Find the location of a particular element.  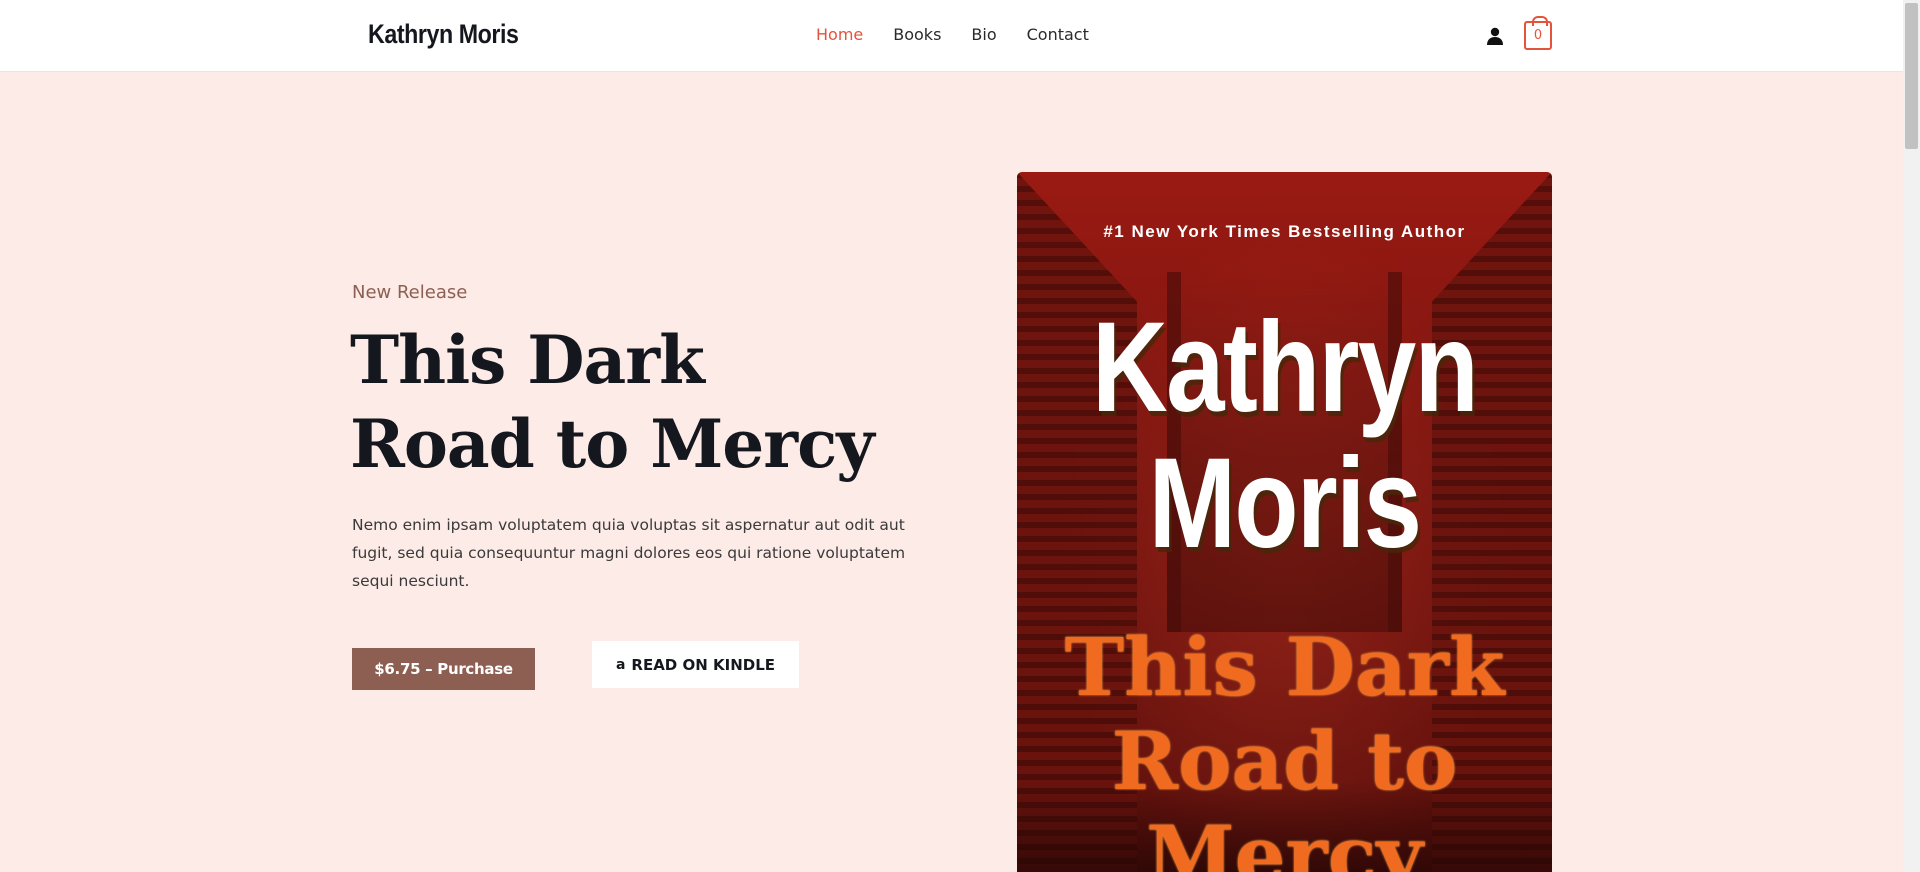

hero-title-line2: Road to Mercy is located at coordinates (612, 444).